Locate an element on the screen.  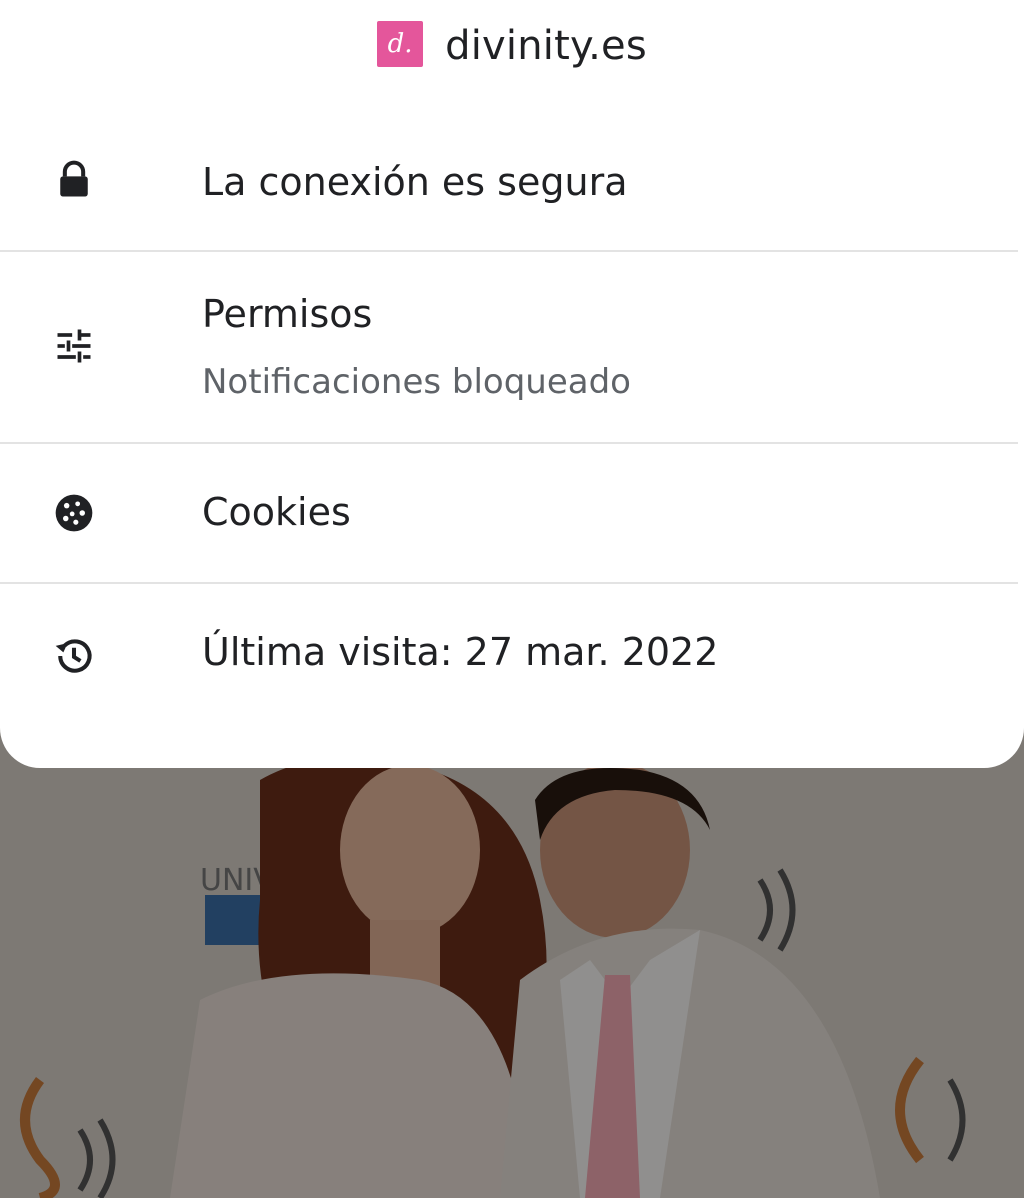
site-header: d. divinity.es is located at coordinates (512, 46).